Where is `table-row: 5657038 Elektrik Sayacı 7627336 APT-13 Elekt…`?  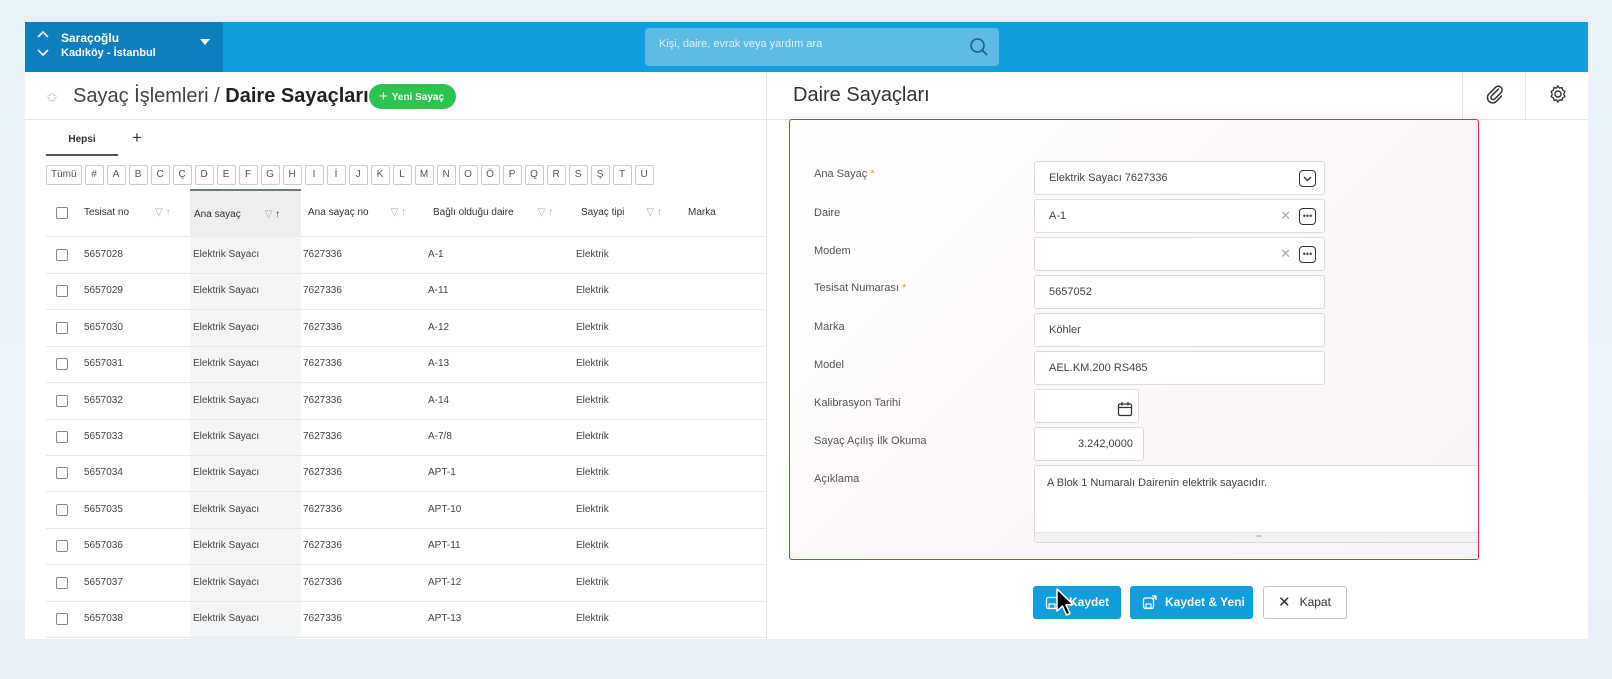
table-row: 5657038 Elektrik Sayacı 7627336 APT-13 Elekt… is located at coordinates (406, 619).